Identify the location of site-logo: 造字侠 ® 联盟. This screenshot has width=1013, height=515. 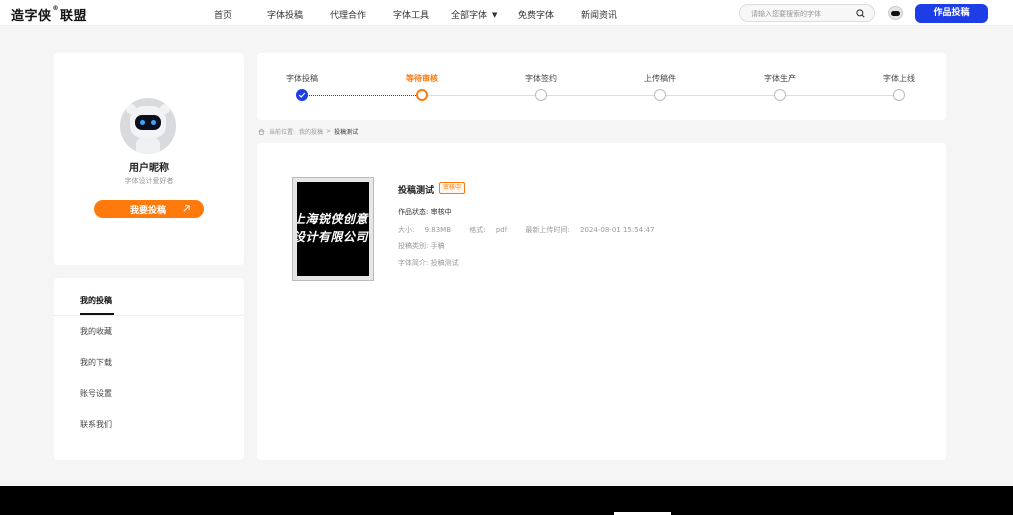
(49, 14).